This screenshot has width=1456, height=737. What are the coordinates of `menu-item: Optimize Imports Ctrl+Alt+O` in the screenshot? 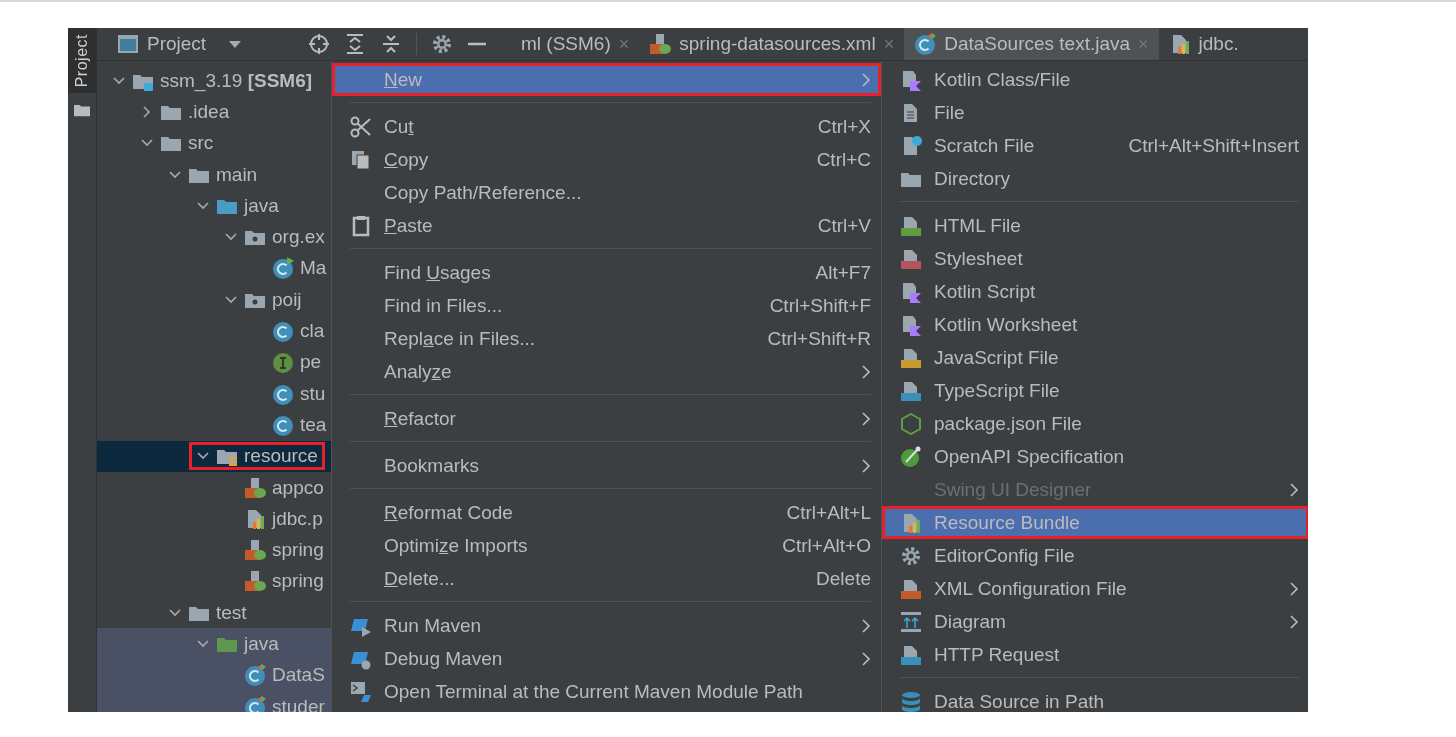 It's located at (606, 545).